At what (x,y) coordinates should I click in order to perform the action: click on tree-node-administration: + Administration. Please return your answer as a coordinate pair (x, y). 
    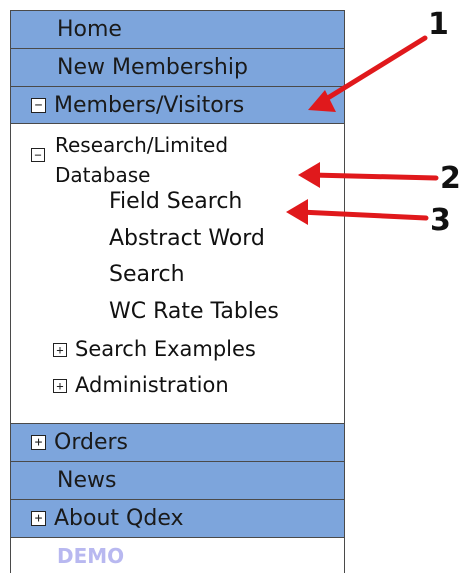
    Looking at the image, I should click on (141, 385).